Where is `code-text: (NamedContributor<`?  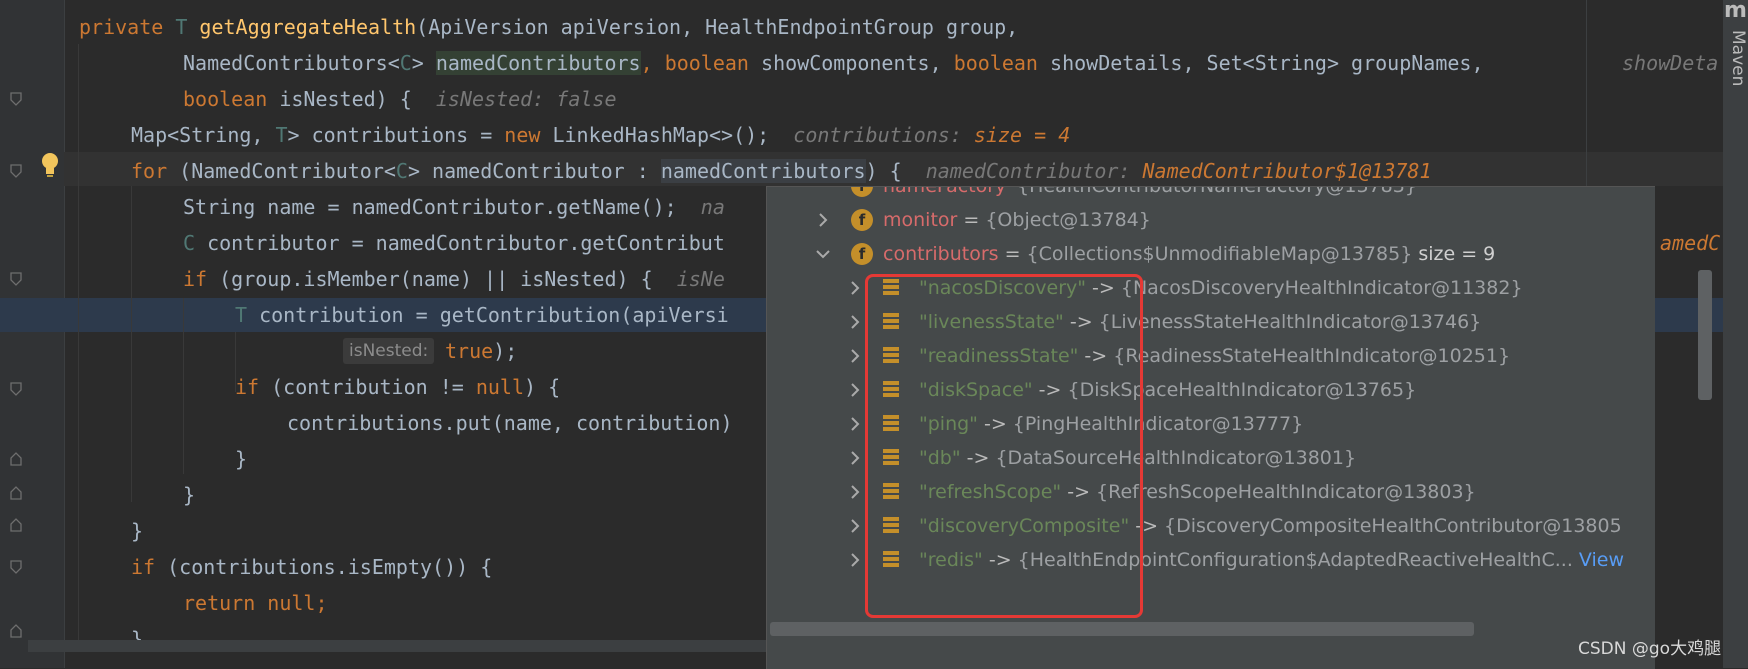
code-text: (NamedContributor< is located at coordinates (281, 171).